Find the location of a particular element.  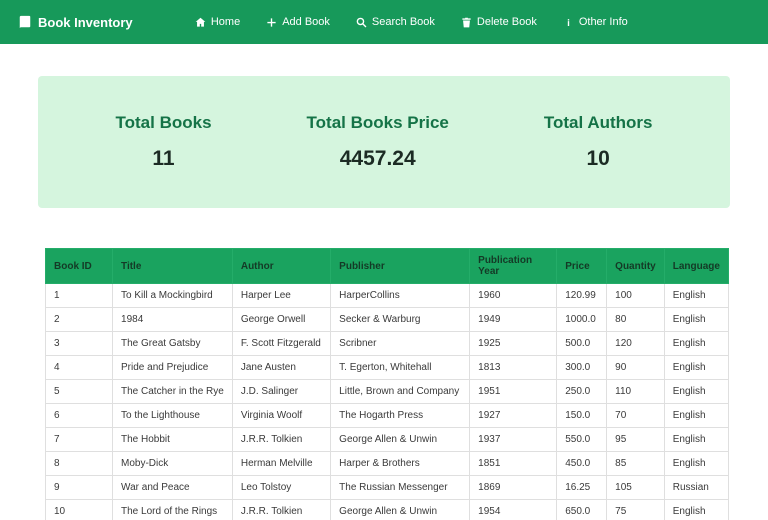

table-cell: Jane Austen is located at coordinates (281, 367).